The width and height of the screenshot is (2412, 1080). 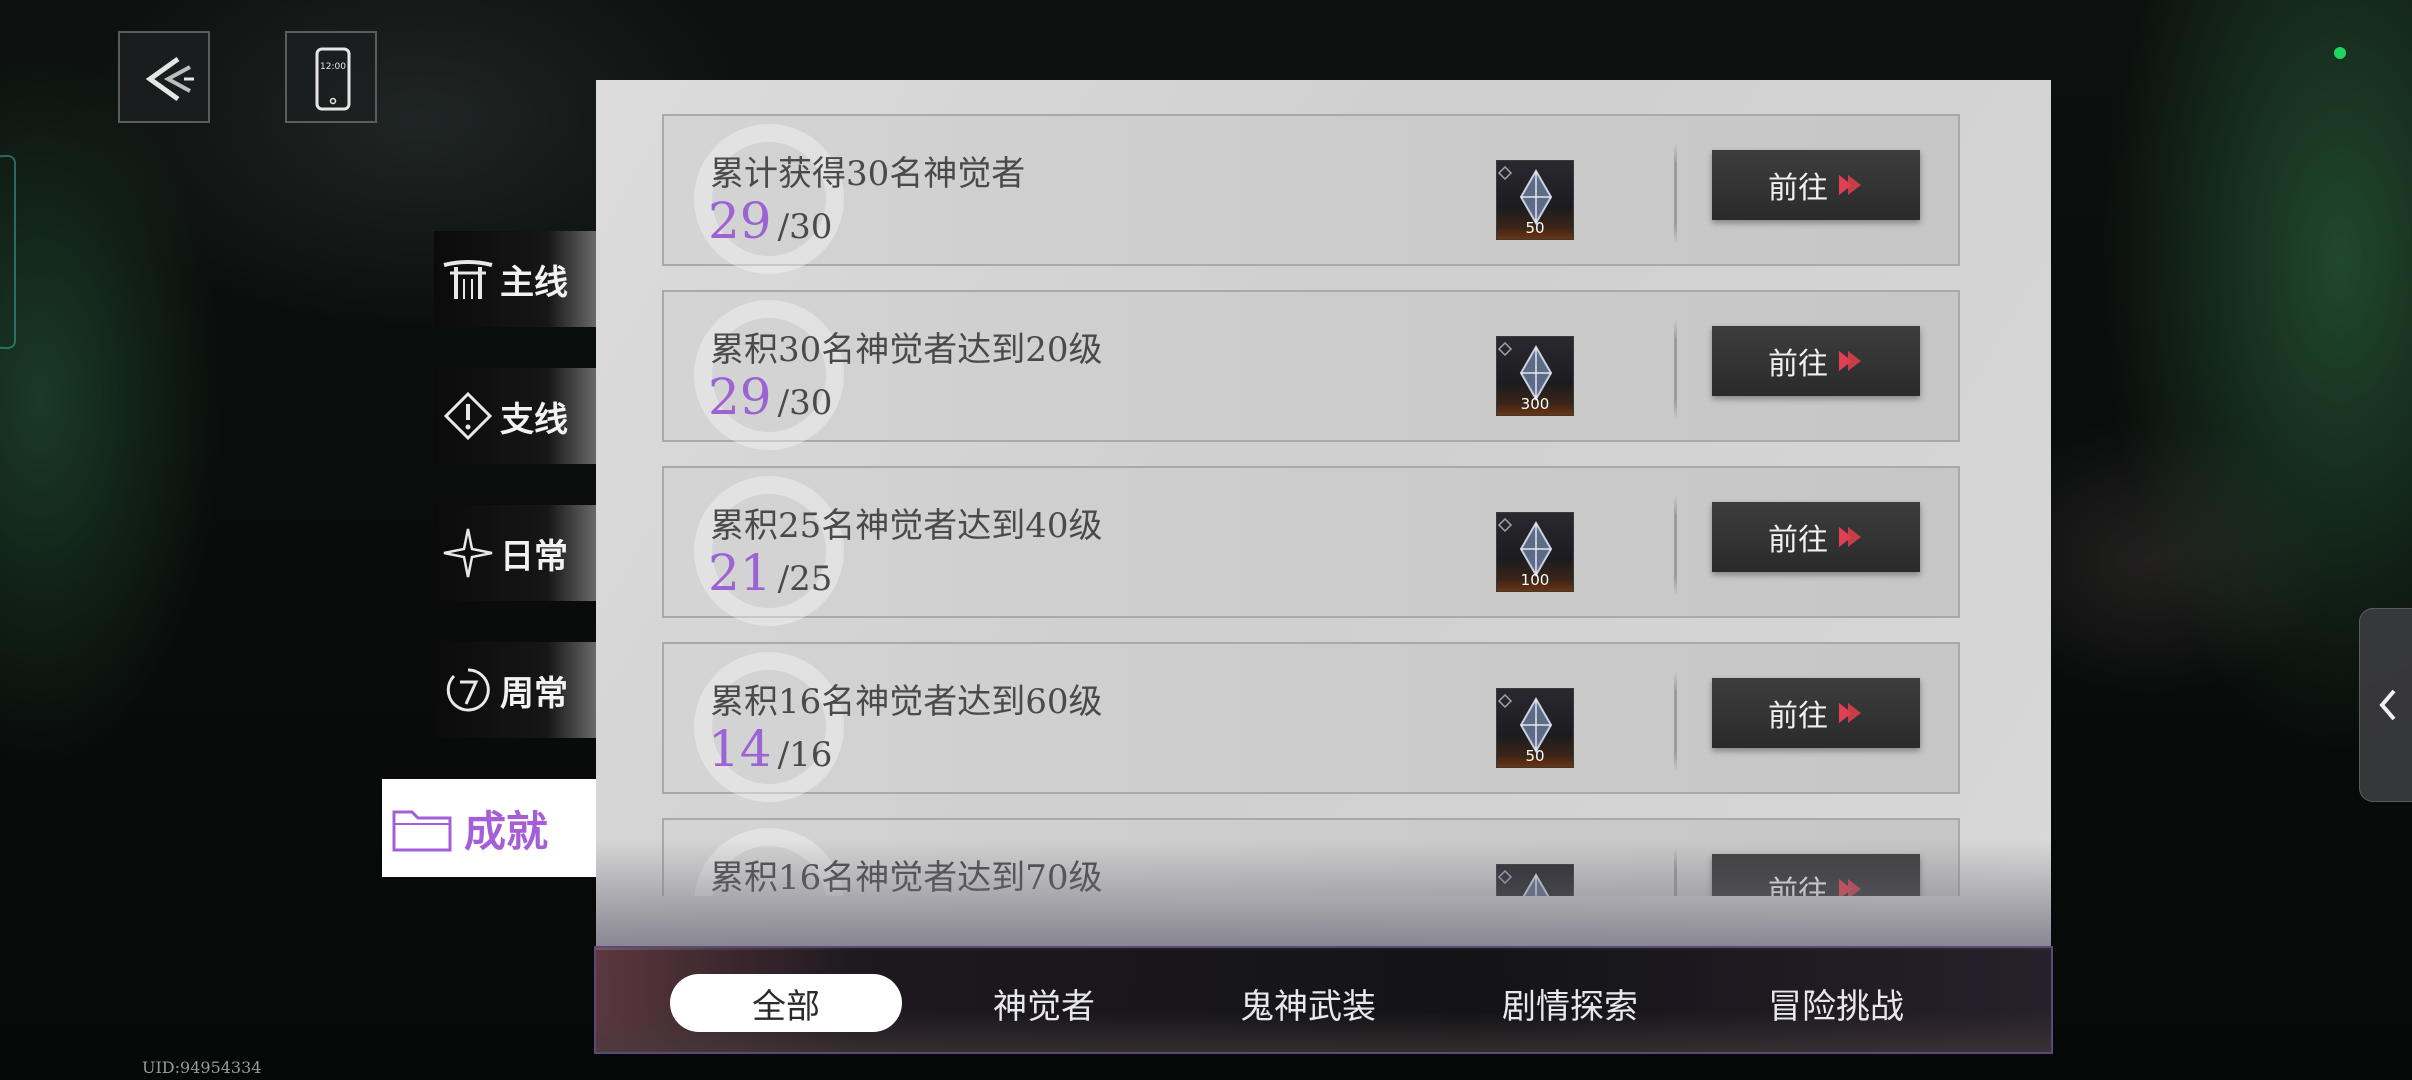 I want to click on progress-current: 14, so click(x=740, y=749).